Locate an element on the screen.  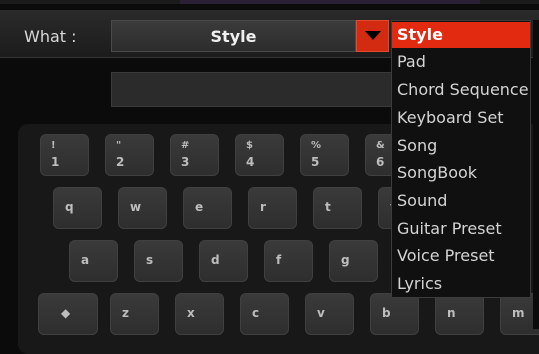
key-g: g is located at coordinates (353, 261).